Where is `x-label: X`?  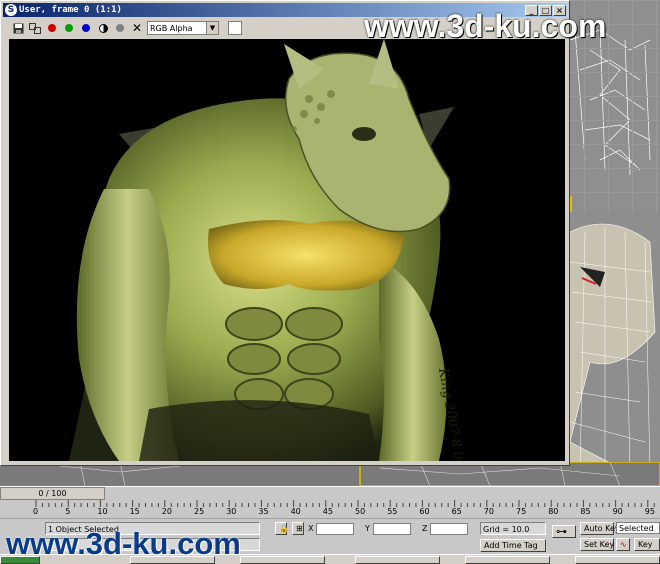
x-label: X is located at coordinates (311, 528).